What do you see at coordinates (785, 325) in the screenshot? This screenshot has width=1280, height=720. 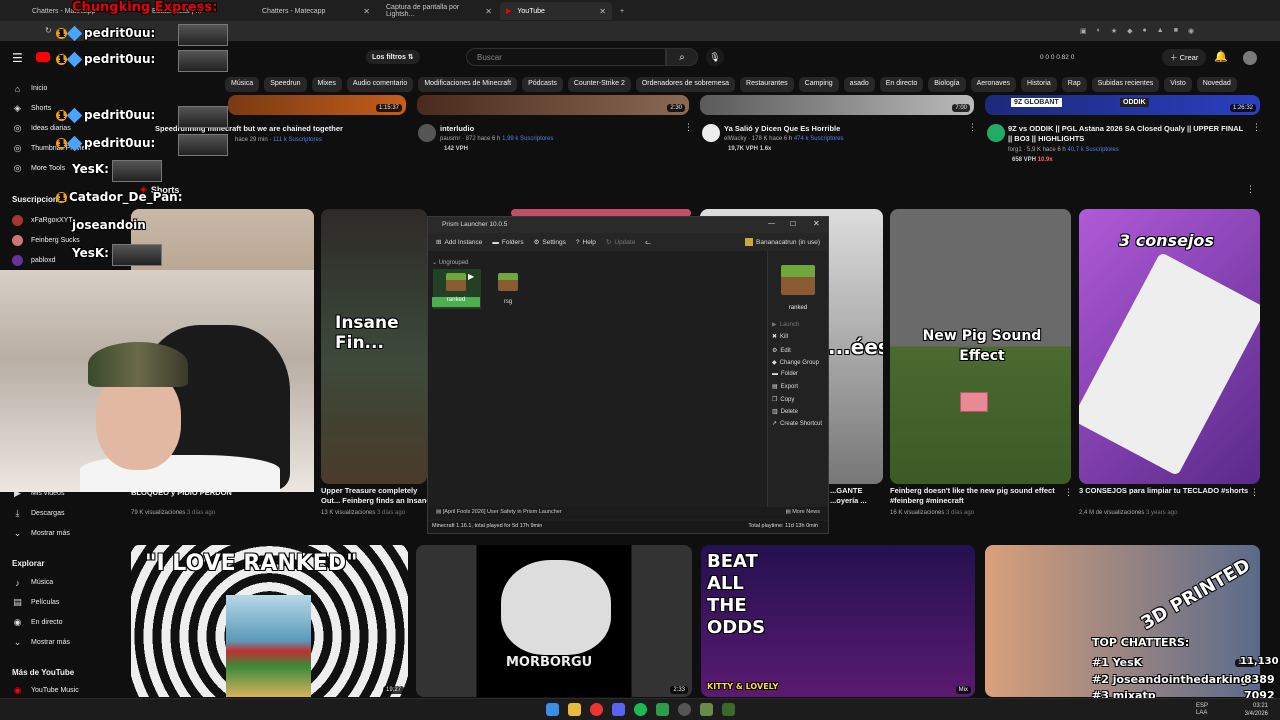 I see `launch-button: ▶ Launch` at bounding box center [785, 325].